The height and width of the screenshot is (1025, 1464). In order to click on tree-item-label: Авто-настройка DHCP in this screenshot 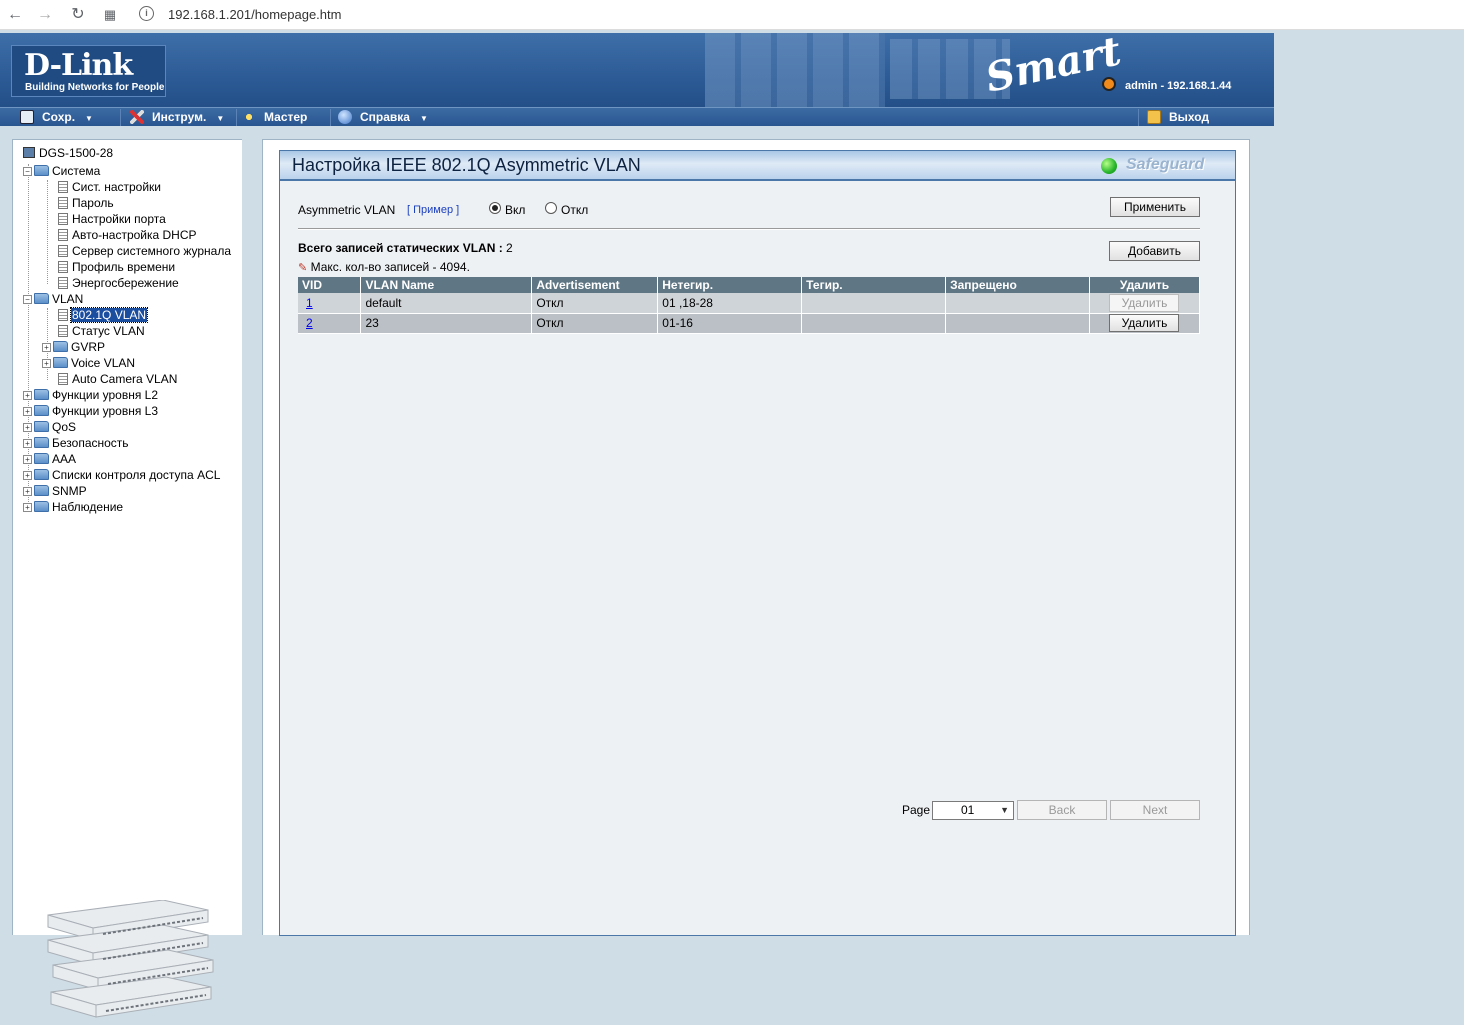, I will do `click(134, 235)`.